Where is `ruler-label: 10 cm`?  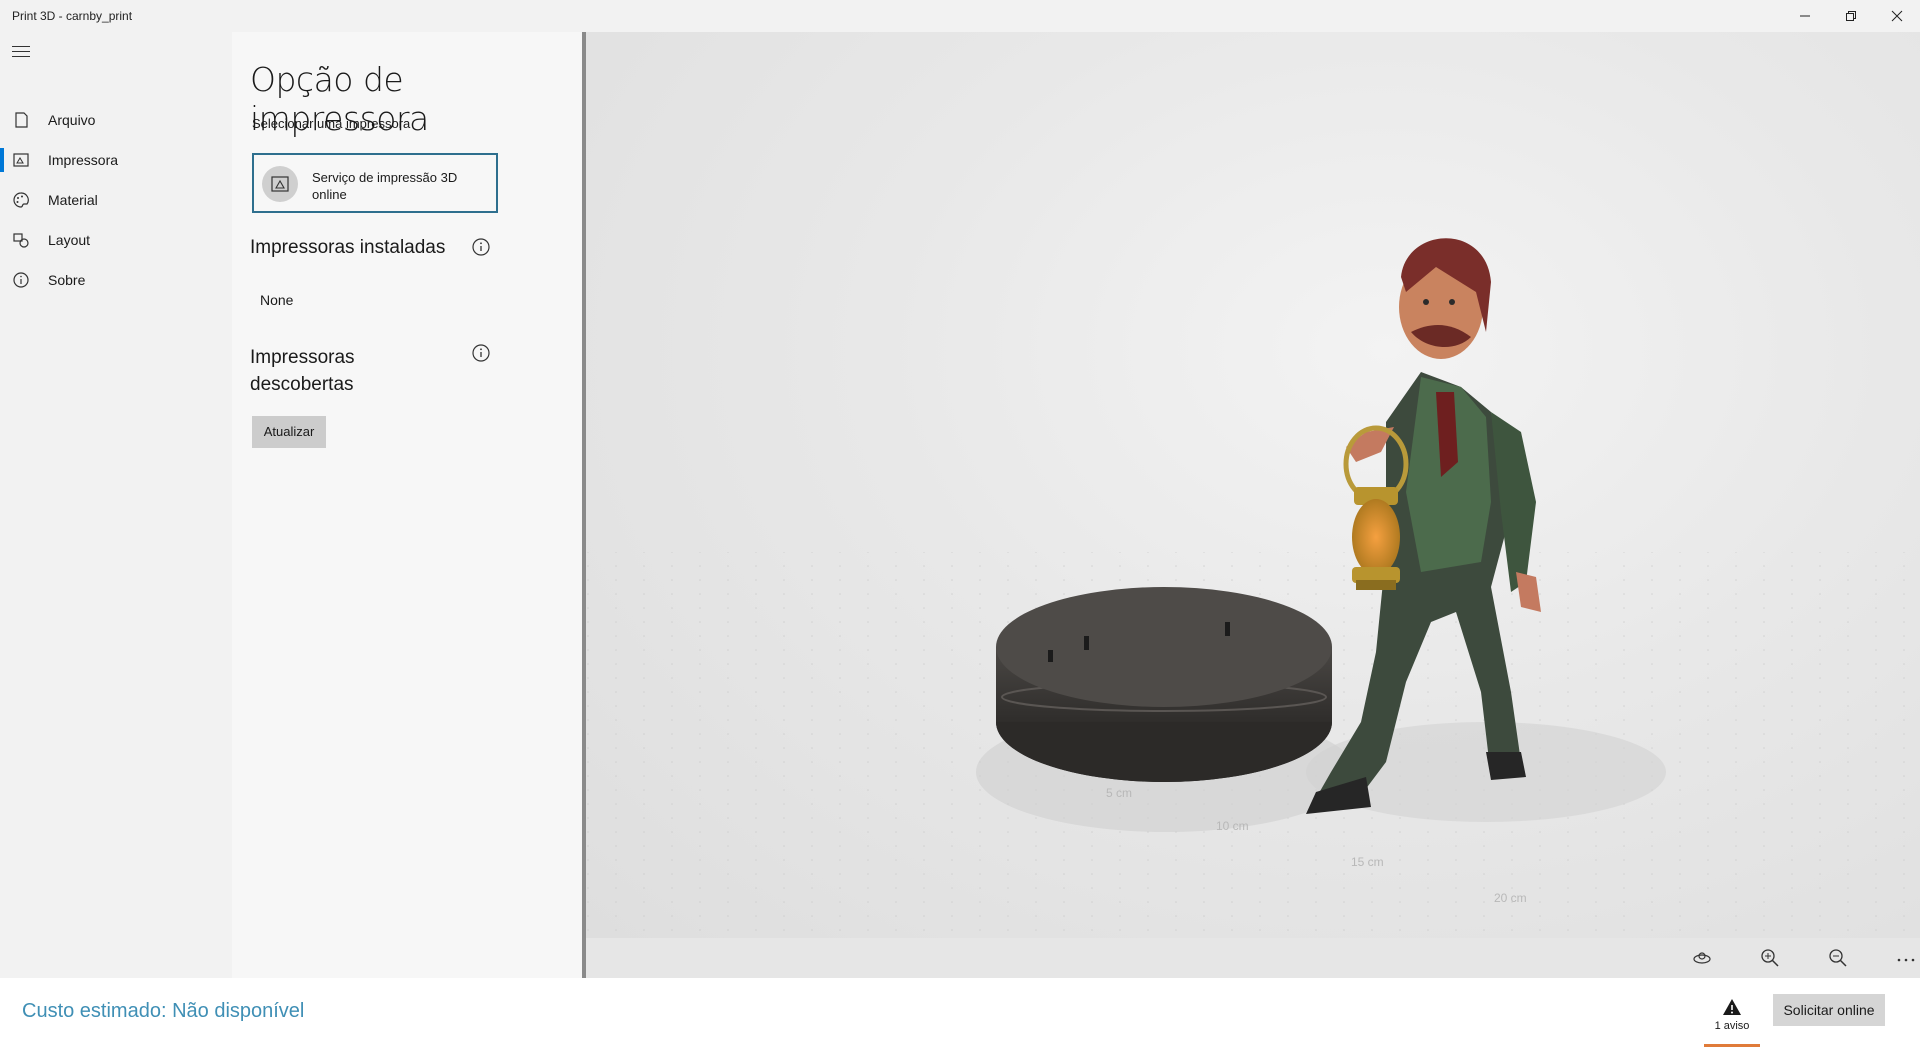
ruler-label: 10 cm is located at coordinates (1232, 826).